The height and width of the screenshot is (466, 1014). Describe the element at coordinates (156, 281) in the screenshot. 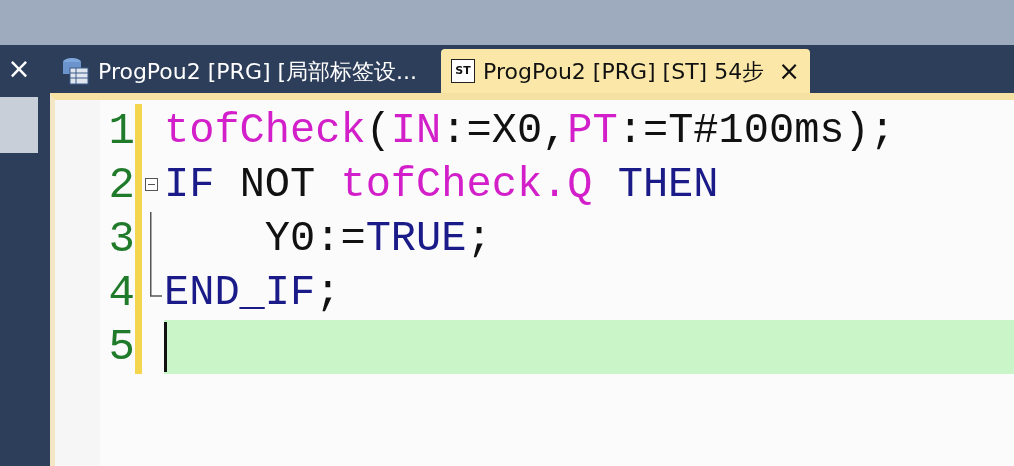

I see `fold-end-line` at that location.